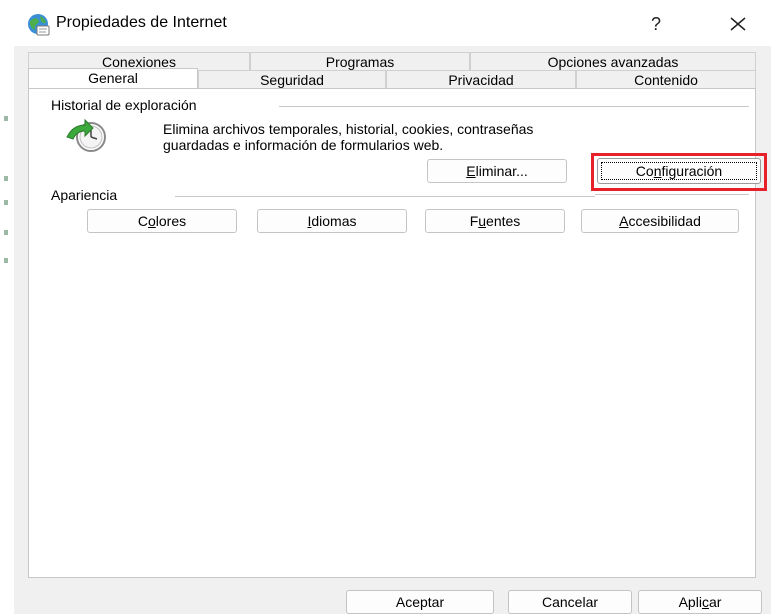  I want to click on background-window-edge, so click(7, 307).